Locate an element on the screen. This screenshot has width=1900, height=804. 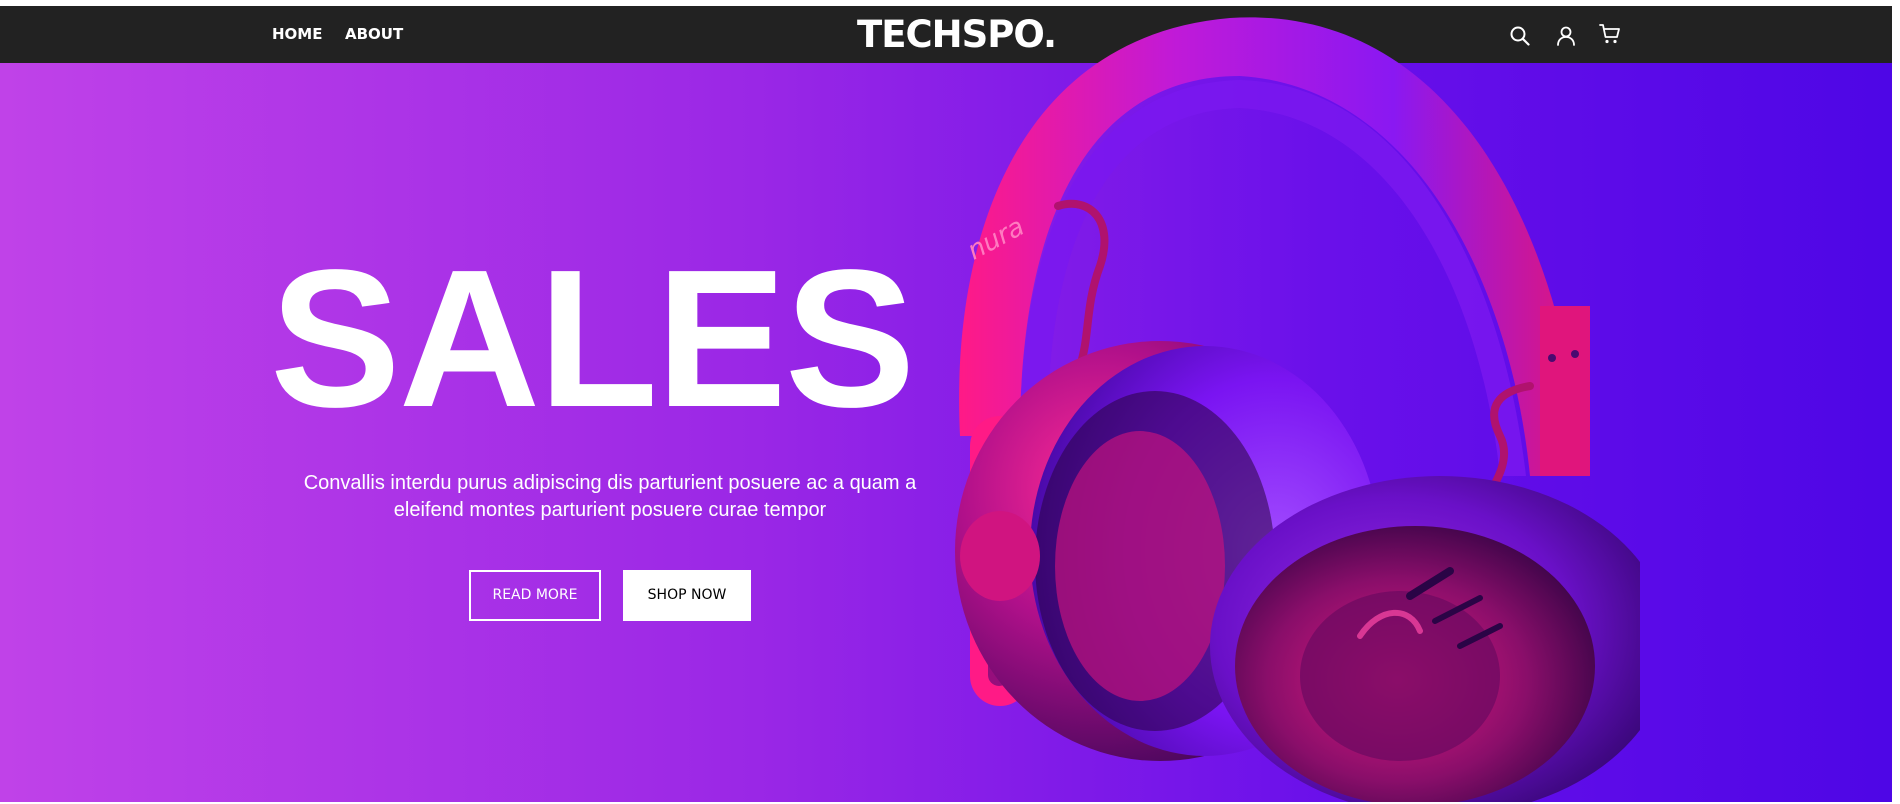
shop-now-button: SHOP NOW is located at coordinates (687, 595).